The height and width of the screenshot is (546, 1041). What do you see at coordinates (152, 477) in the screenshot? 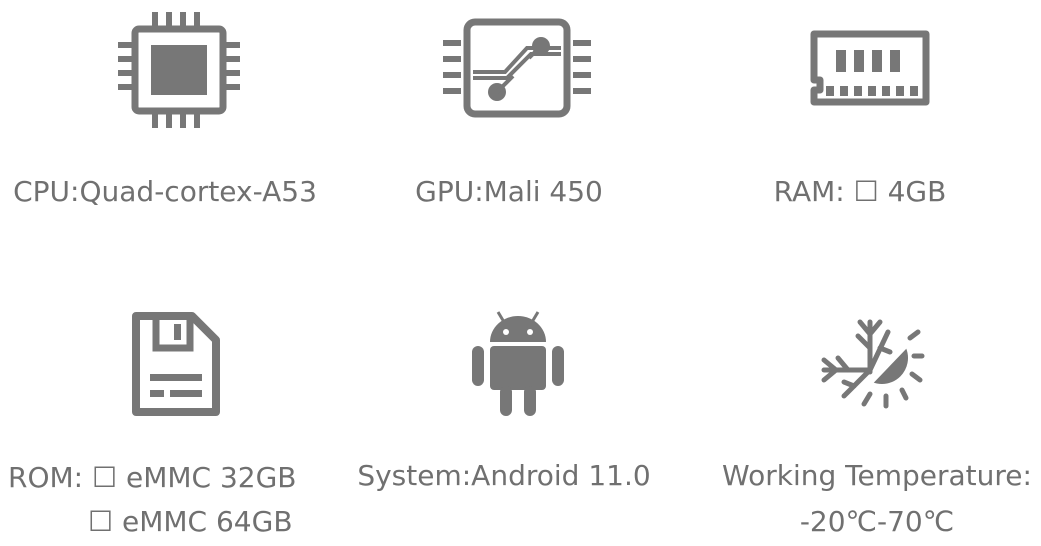
I see `rom-label-line1: ROM: ☐ eMMC 32GB` at bounding box center [152, 477].